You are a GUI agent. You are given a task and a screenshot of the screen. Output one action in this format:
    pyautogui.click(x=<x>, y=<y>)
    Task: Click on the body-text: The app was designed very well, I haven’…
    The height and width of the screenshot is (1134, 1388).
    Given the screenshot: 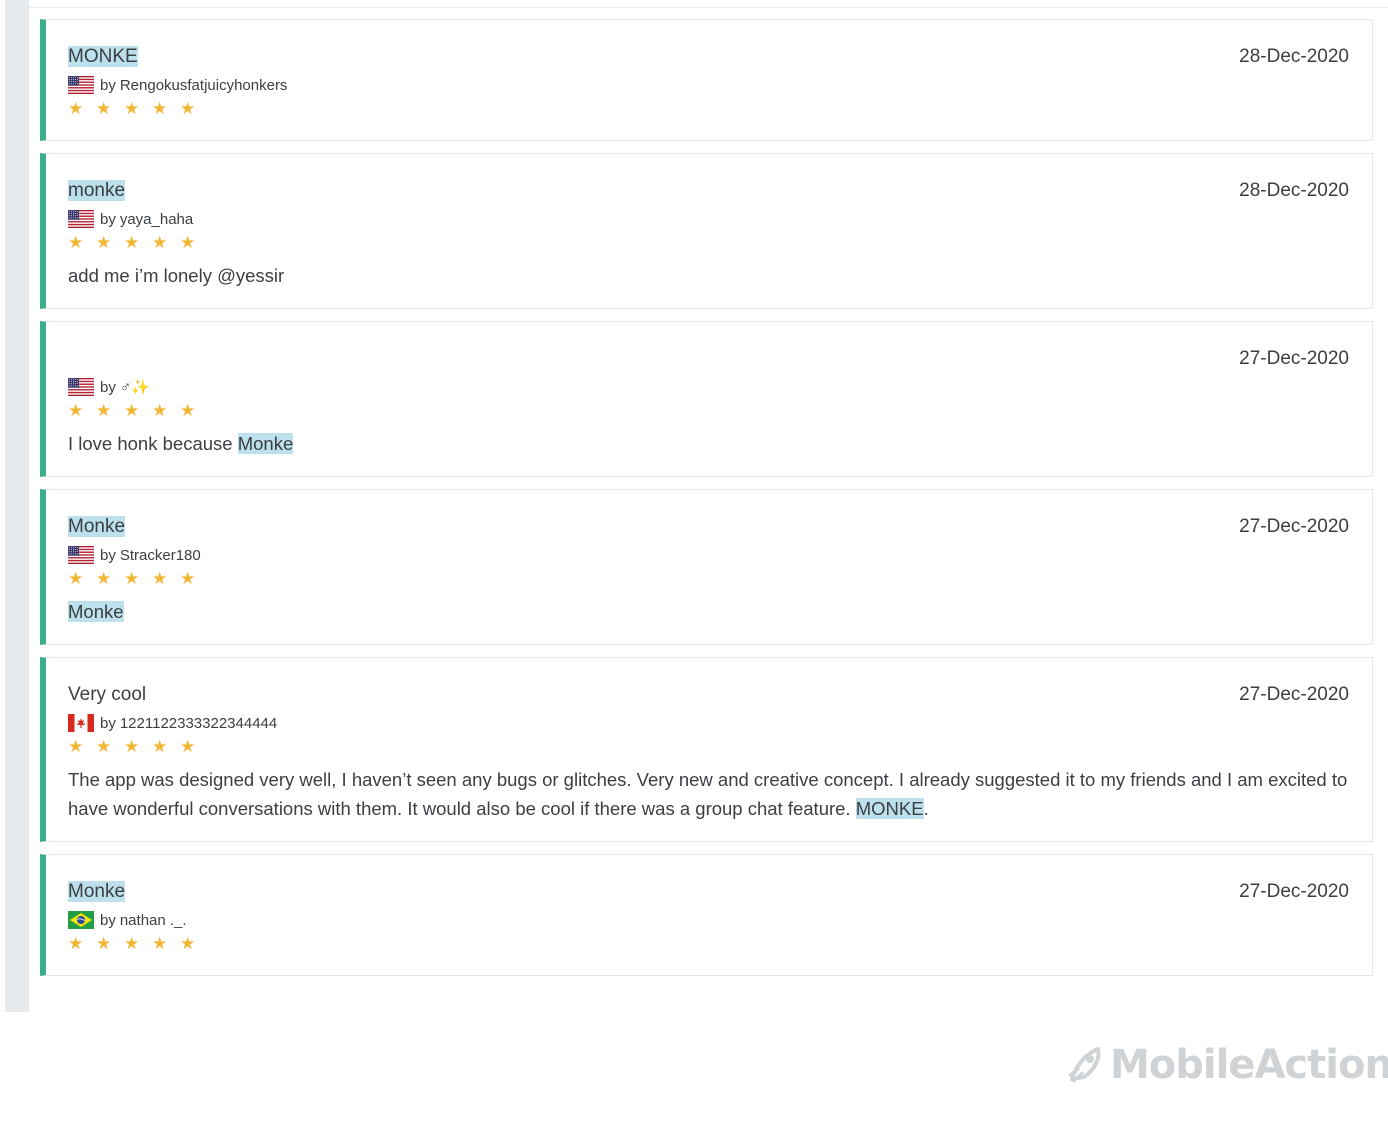 What is the action you would take?
    pyautogui.click(x=708, y=794)
    